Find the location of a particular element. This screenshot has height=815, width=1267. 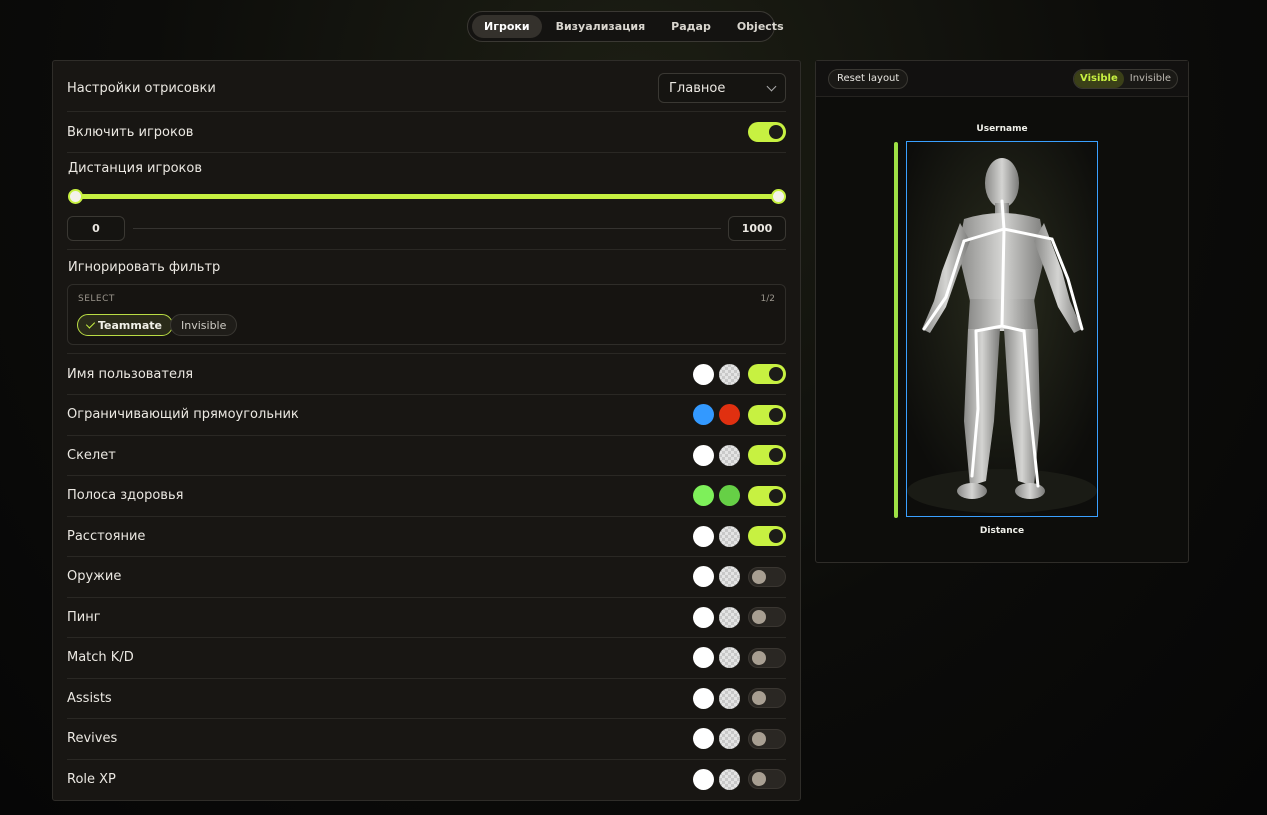

ignore-filter-label: Игнорировать фильтр is located at coordinates (144, 267).